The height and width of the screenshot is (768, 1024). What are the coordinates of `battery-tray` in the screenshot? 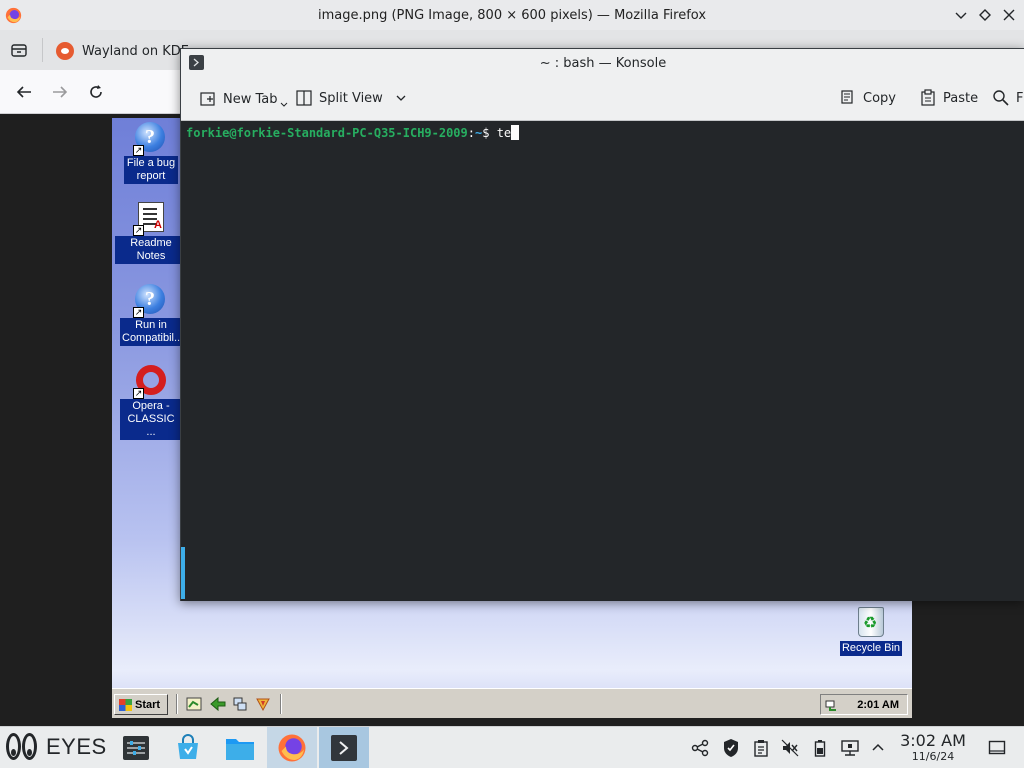 It's located at (820, 748).